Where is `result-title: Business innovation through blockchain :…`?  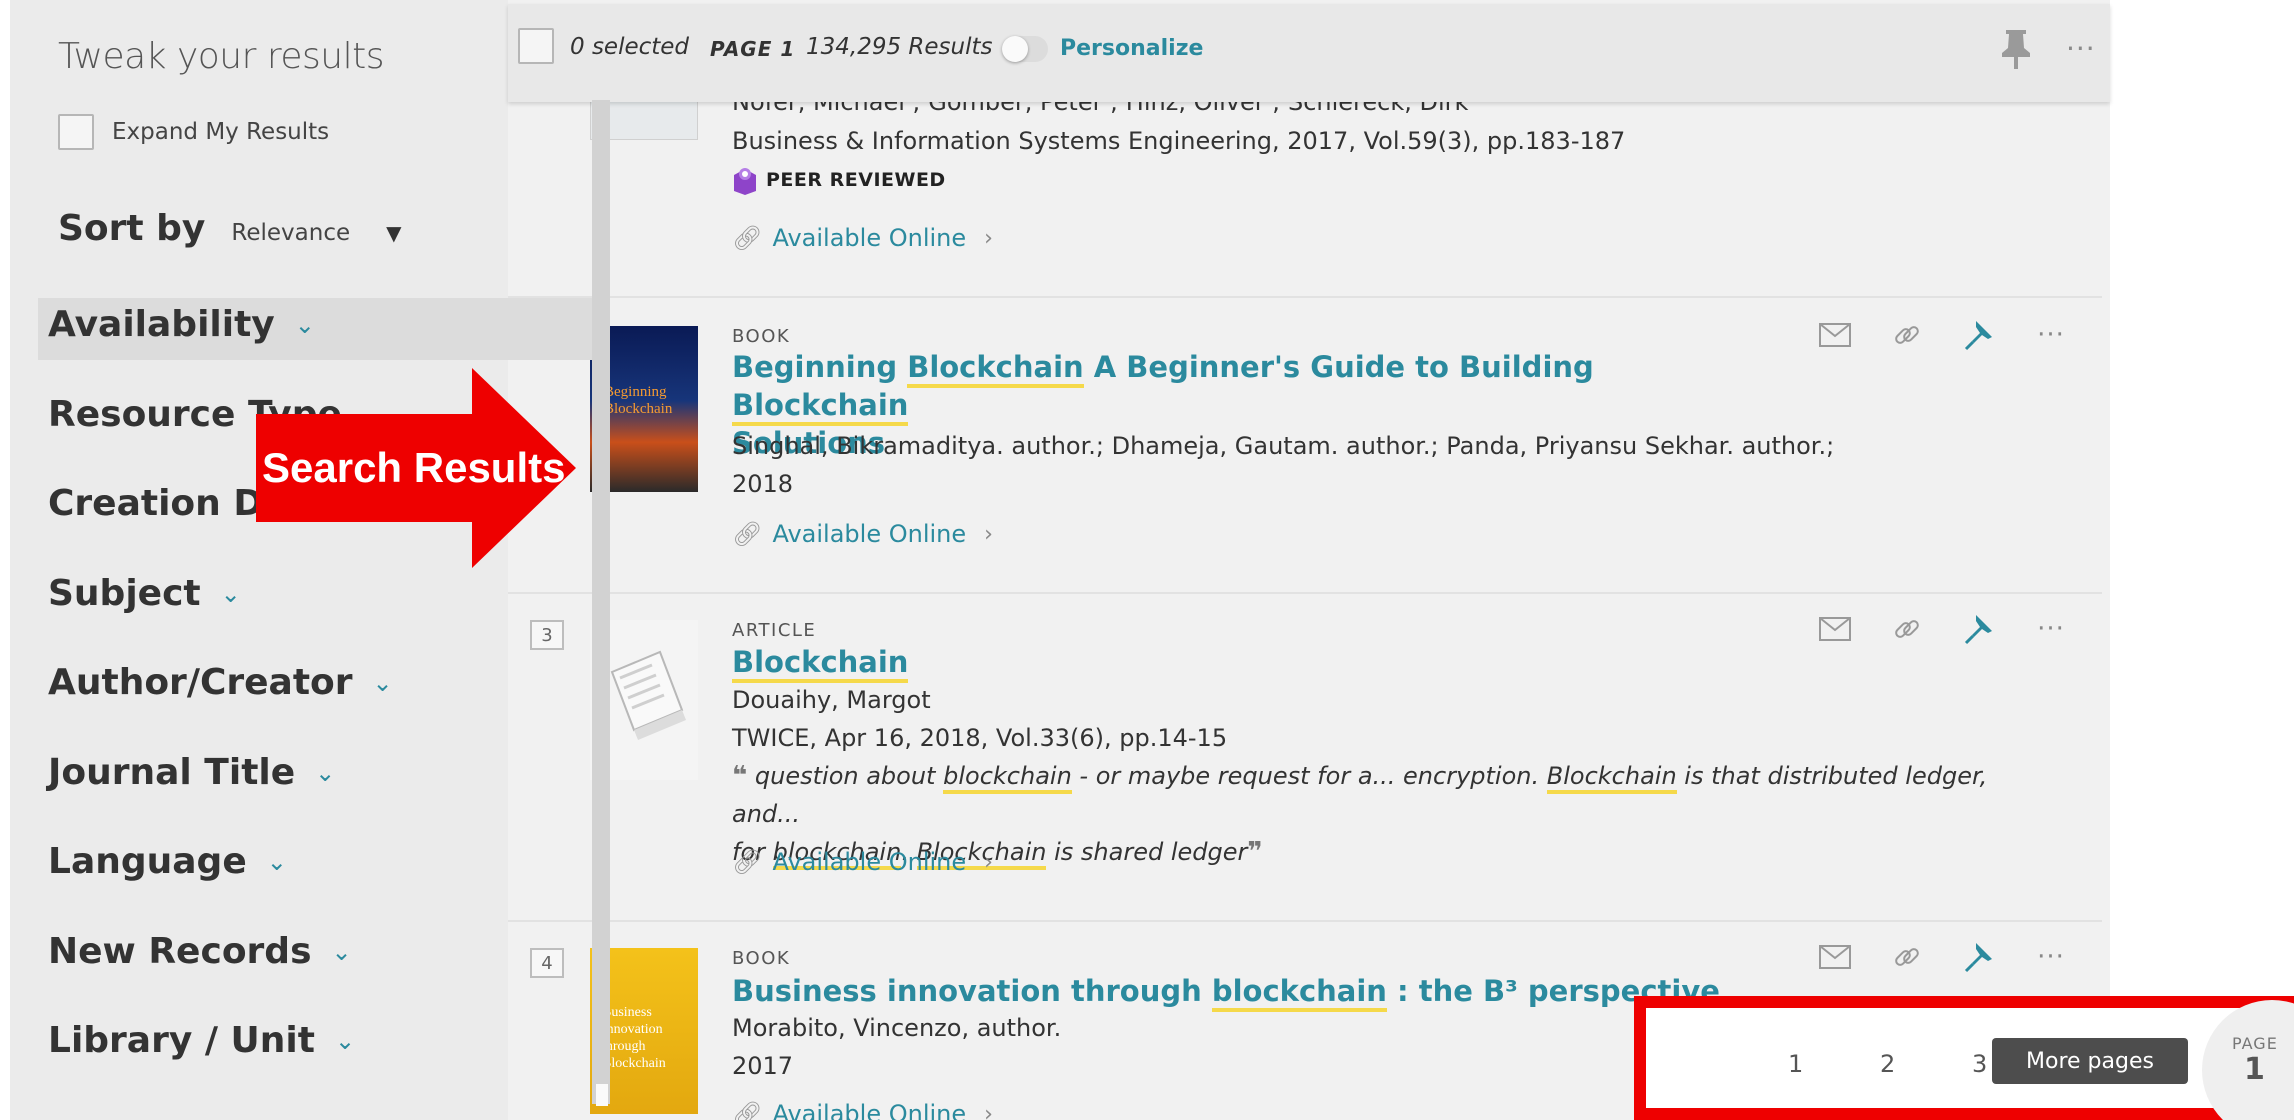
result-title: Business innovation through blockchain :… is located at coordinates (1226, 992).